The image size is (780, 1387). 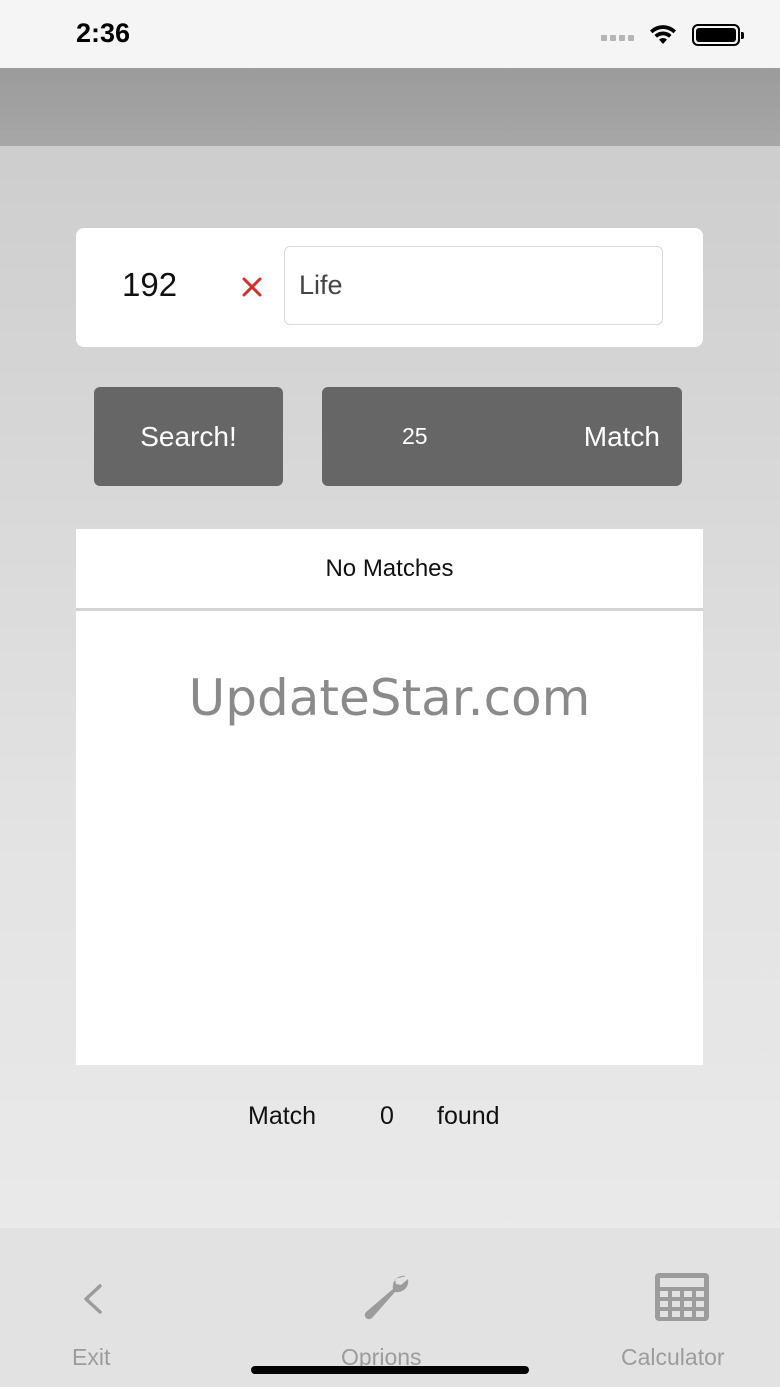 What do you see at coordinates (103, 33) in the screenshot?
I see `status-time: 2:36` at bounding box center [103, 33].